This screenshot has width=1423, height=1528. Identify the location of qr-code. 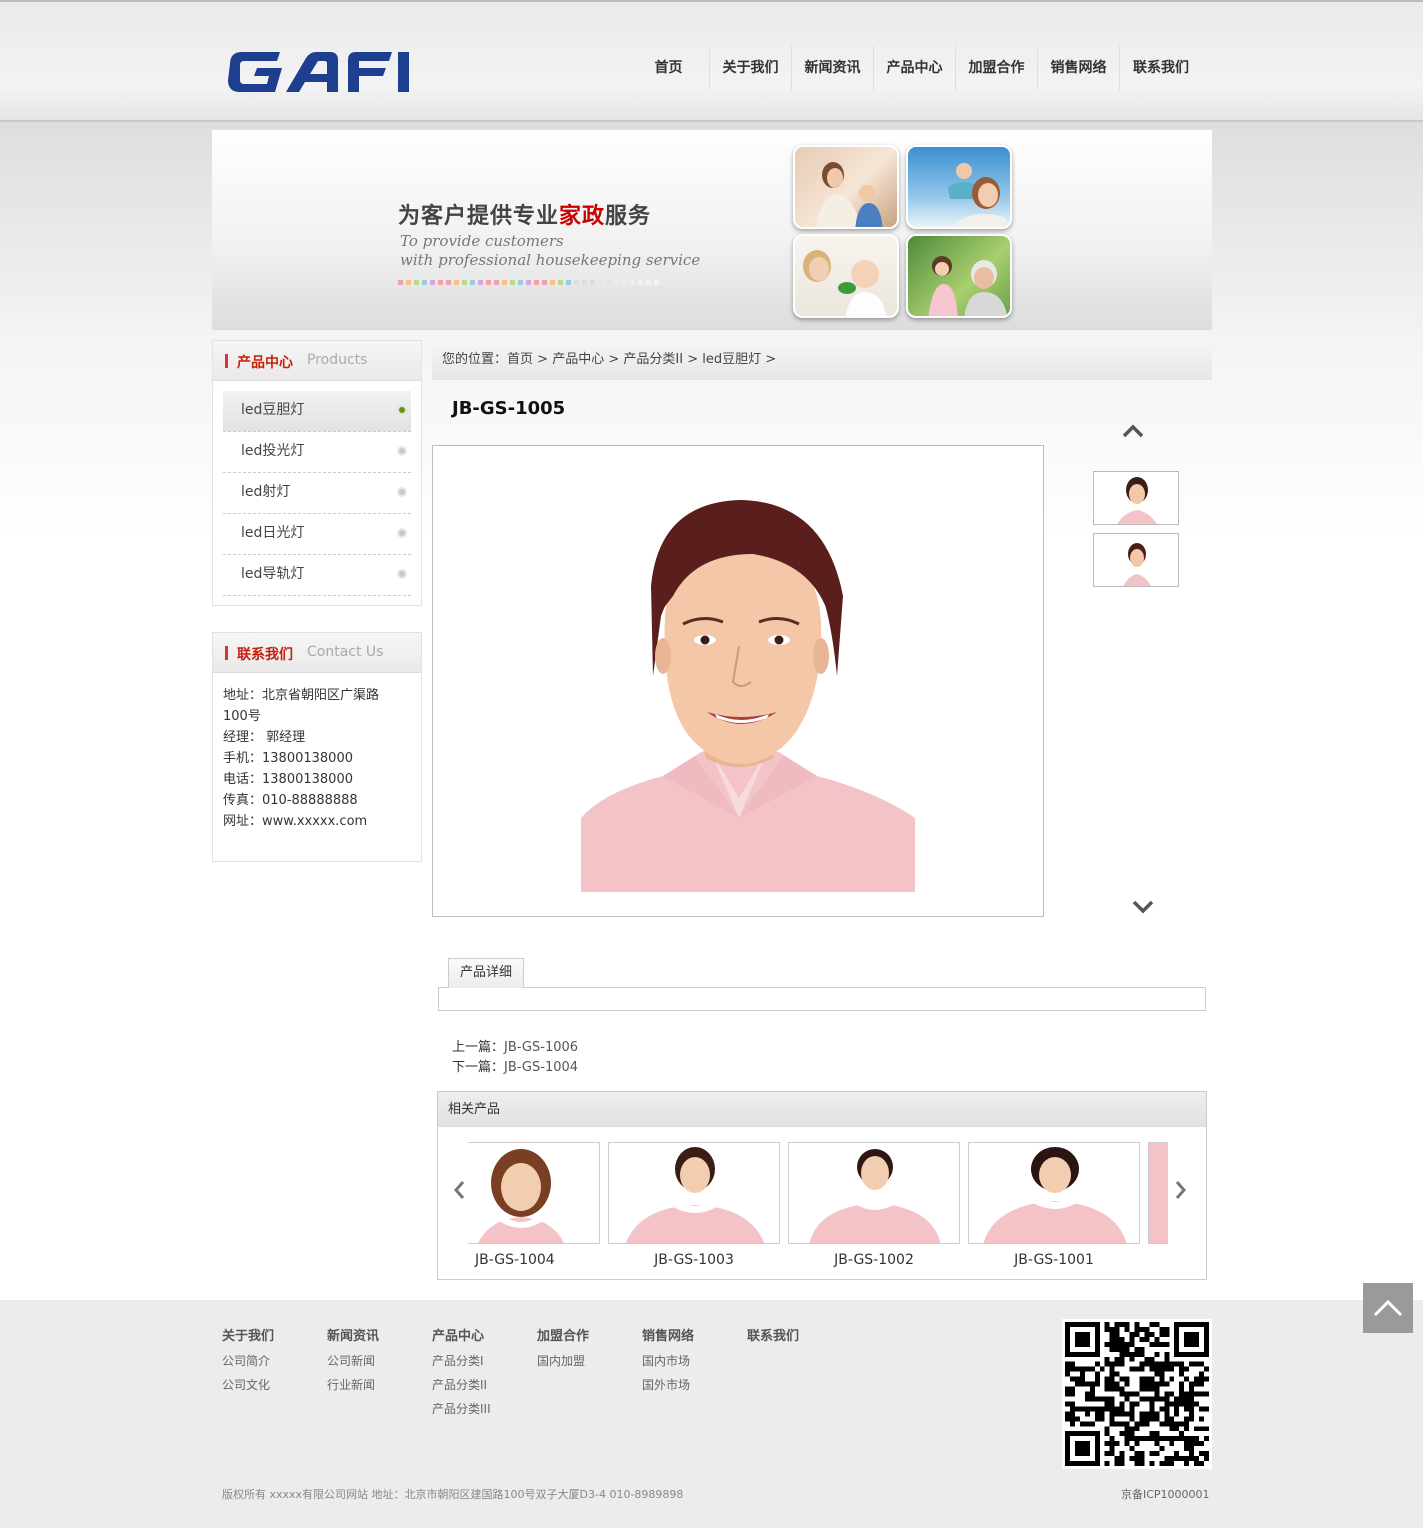
(1137, 1394).